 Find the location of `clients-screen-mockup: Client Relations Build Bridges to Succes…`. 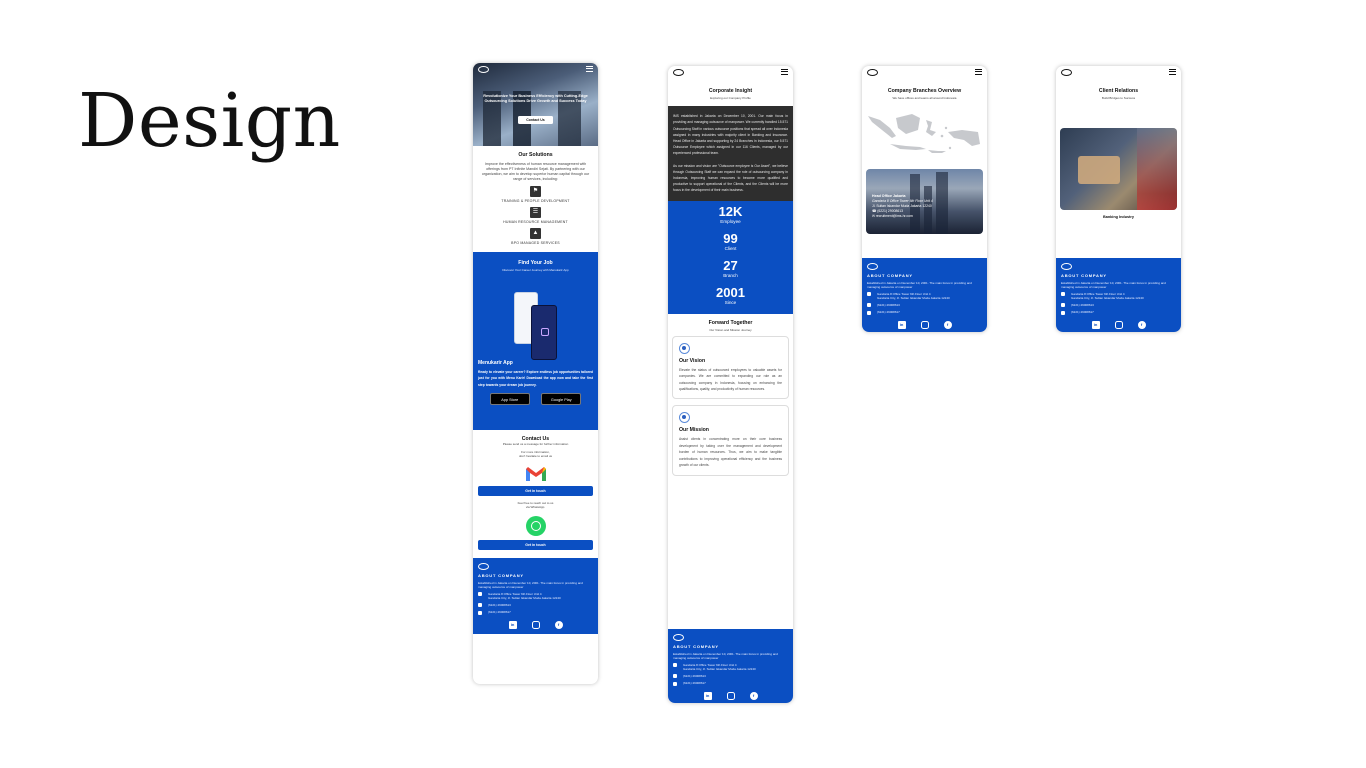

clients-screen-mockup: Client Relations Build Bridges to Succes… is located at coordinates (1118, 199).